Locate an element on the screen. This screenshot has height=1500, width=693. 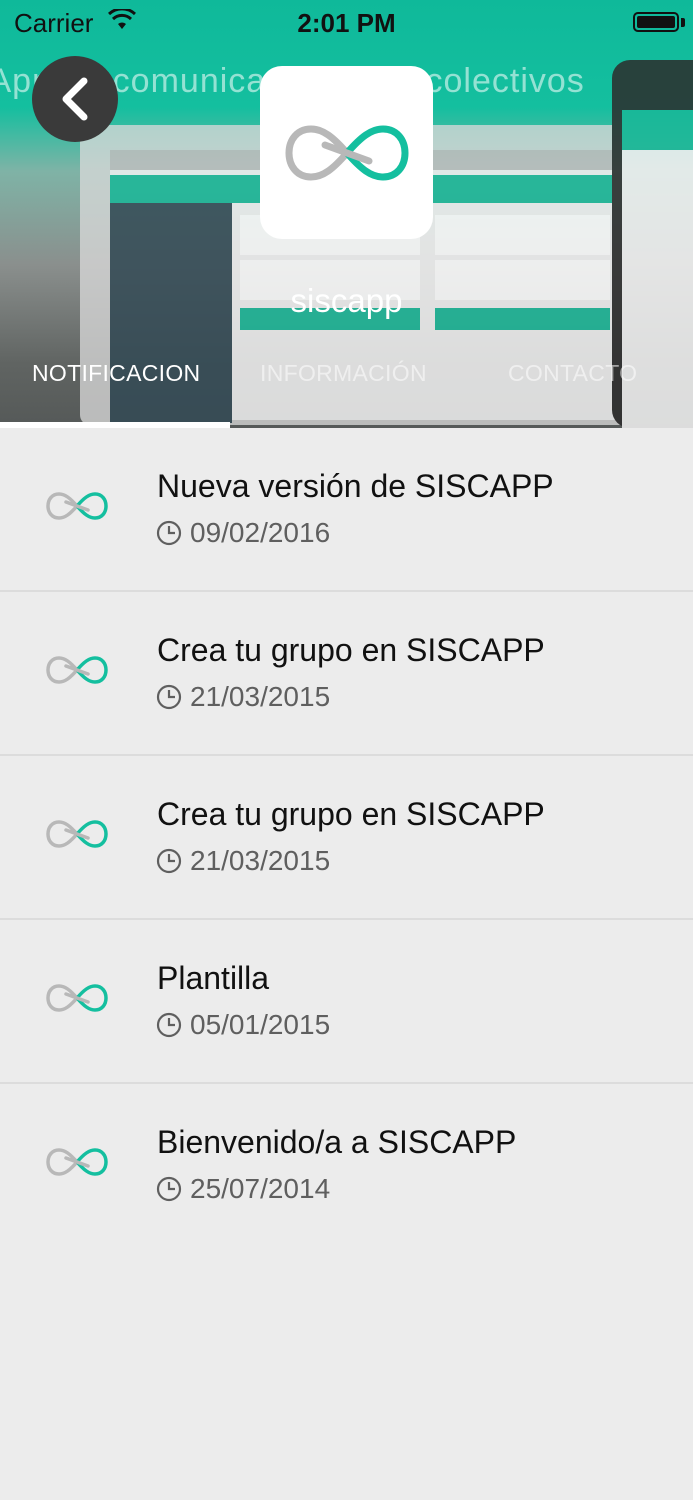
notification-title: Nueva versión de SISCAPP is located at coordinates (355, 486).